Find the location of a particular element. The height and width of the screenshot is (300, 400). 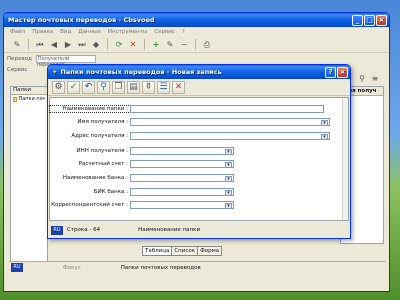

menu-service: Сервис is located at coordinates (164, 32).